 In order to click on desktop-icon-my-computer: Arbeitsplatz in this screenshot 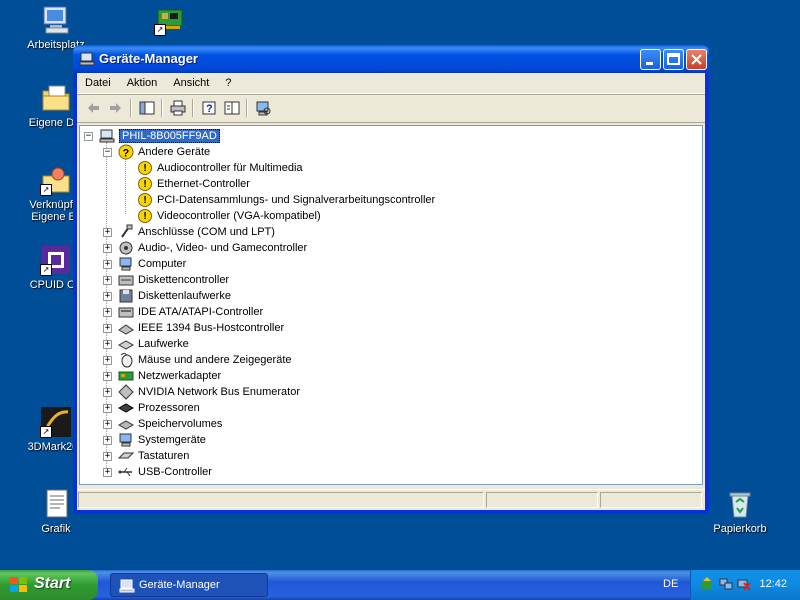, I will do `click(56, 27)`.